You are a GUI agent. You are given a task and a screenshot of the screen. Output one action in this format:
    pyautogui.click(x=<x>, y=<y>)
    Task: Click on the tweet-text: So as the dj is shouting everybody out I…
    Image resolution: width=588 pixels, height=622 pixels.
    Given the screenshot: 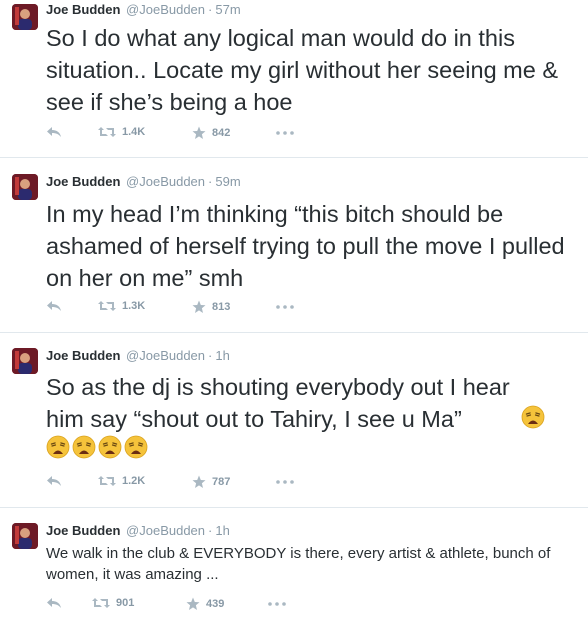 What is the action you would take?
    pyautogui.click(x=278, y=403)
    